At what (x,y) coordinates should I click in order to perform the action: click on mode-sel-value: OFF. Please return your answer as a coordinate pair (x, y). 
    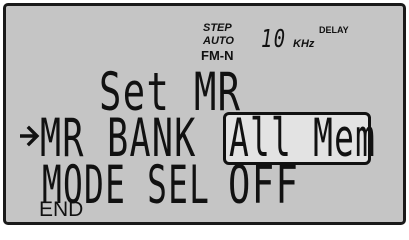
    Looking at the image, I should click on (263, 185).